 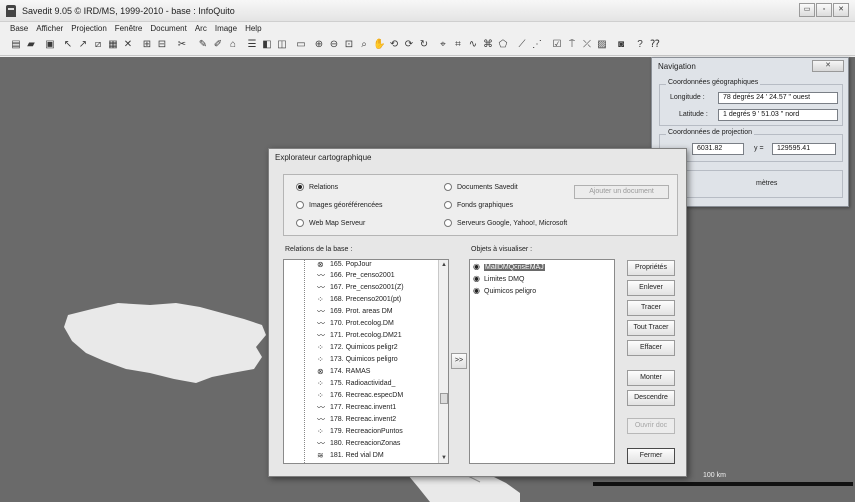 What do you see at coordinates (300, 187) in the screenshot?
I see `radio-relations-dot` at bounding box center [300, 187].